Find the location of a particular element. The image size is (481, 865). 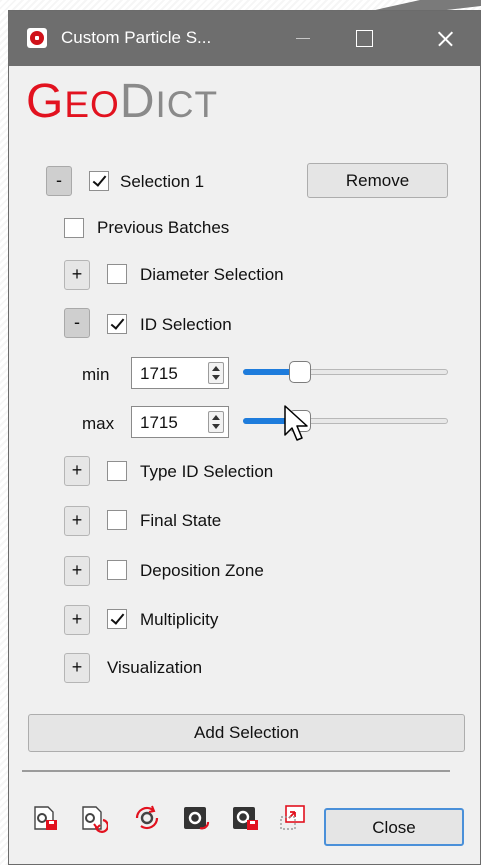

maximize-button is located at coordinates (364, 38).